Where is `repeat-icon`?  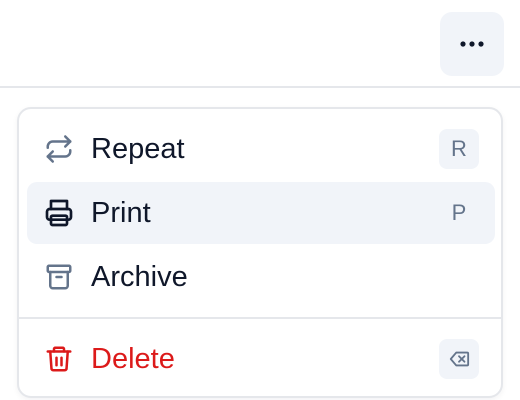
repeat-icon is located at coordinates (59, 149).